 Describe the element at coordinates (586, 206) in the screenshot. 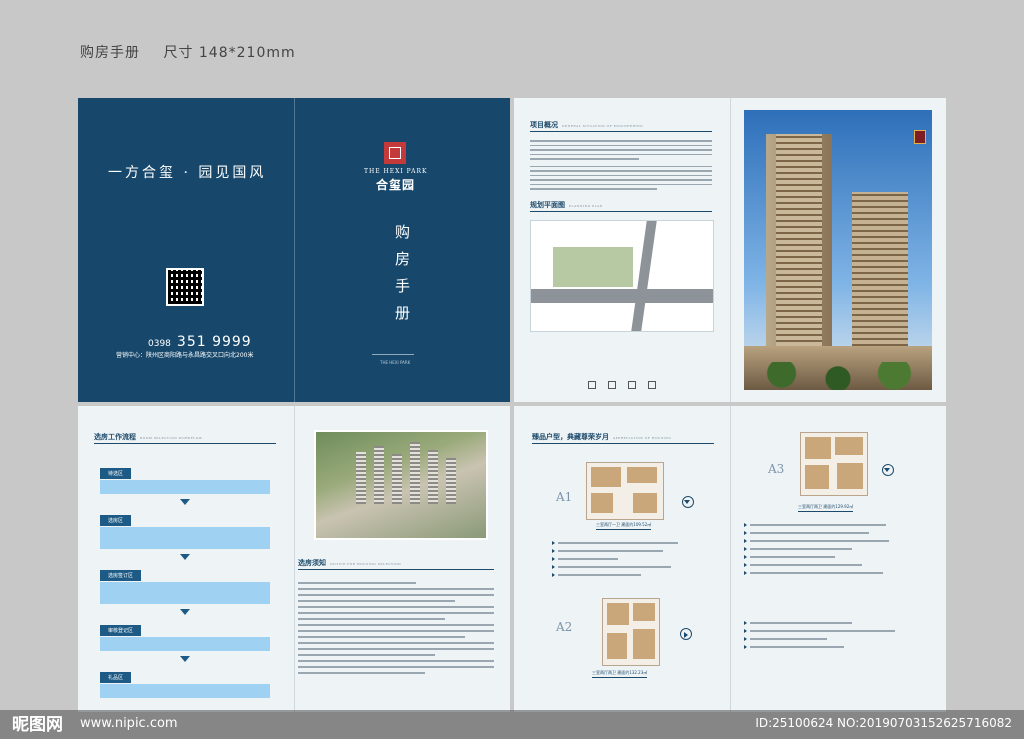

I see `plan-en: PLANNING PLAN` at that location.